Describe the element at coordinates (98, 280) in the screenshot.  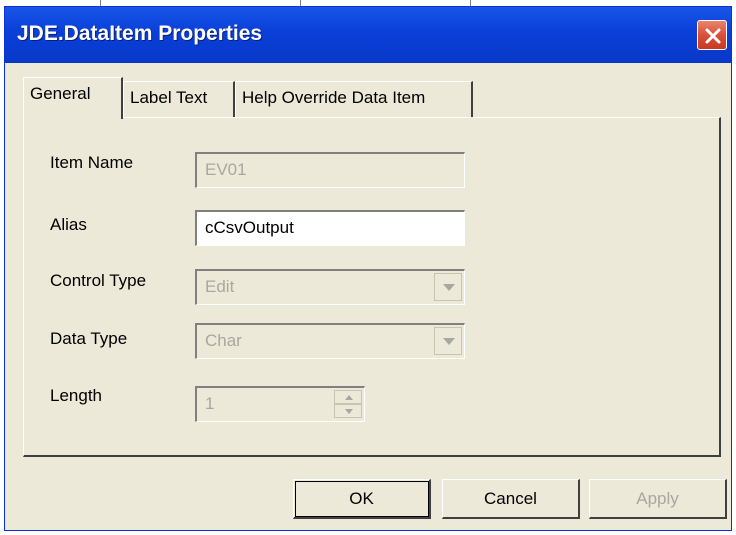
I see `control-type-label: Control Type` at that location.